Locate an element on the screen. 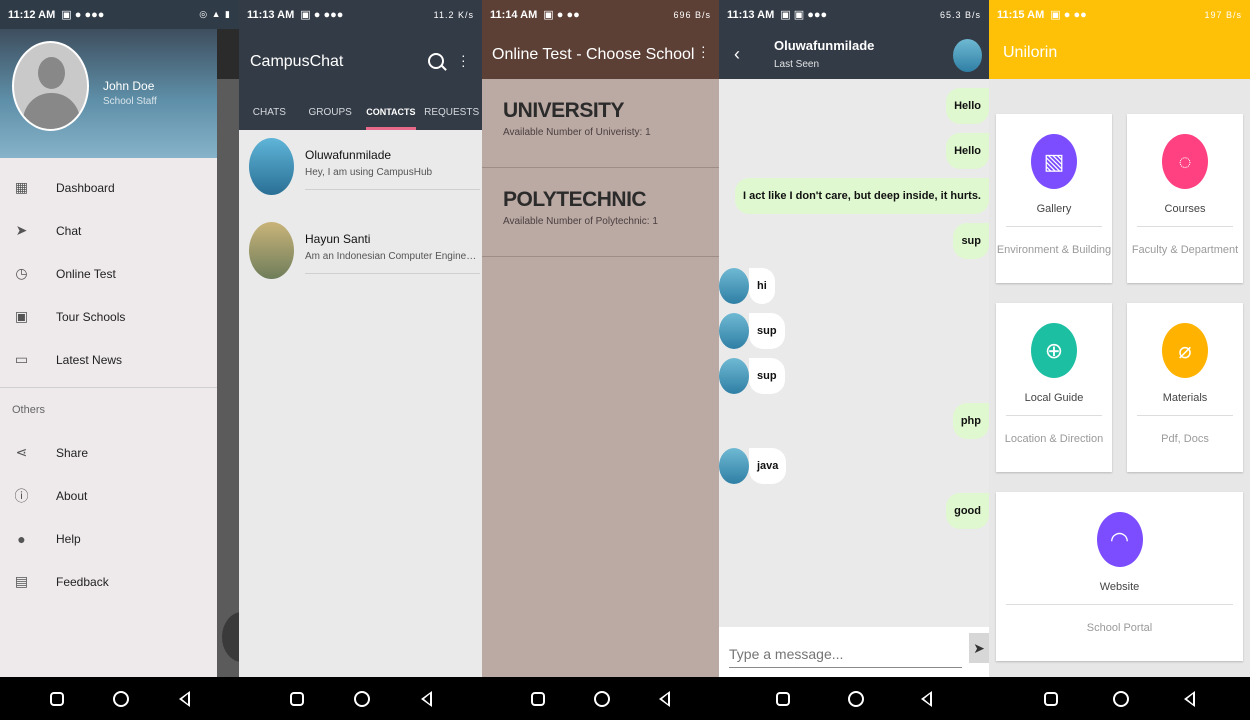  status-time: 11:15 AM is located at coordinates (1021, 14).